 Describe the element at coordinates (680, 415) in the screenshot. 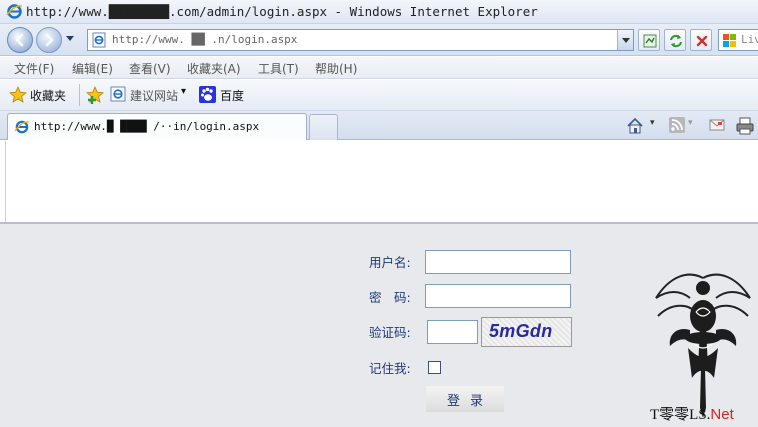

I see `watermark-brand: T零零LS.` at that location.